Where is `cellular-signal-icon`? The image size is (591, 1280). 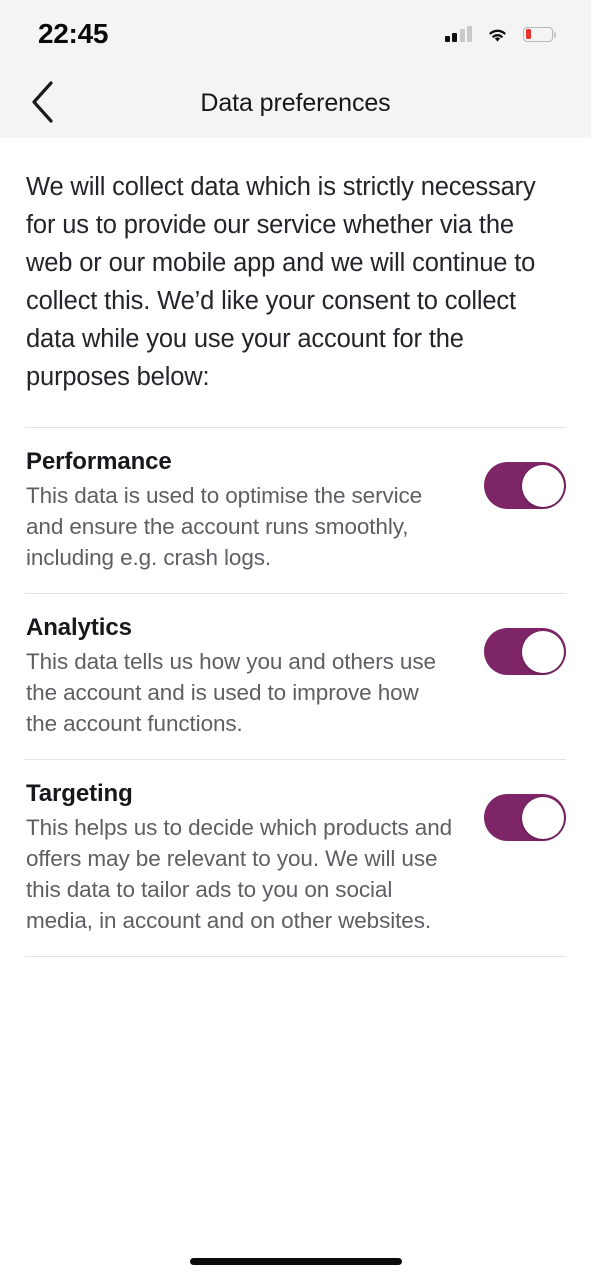 cellular-signal-icon is located at coordinates (458, 34).